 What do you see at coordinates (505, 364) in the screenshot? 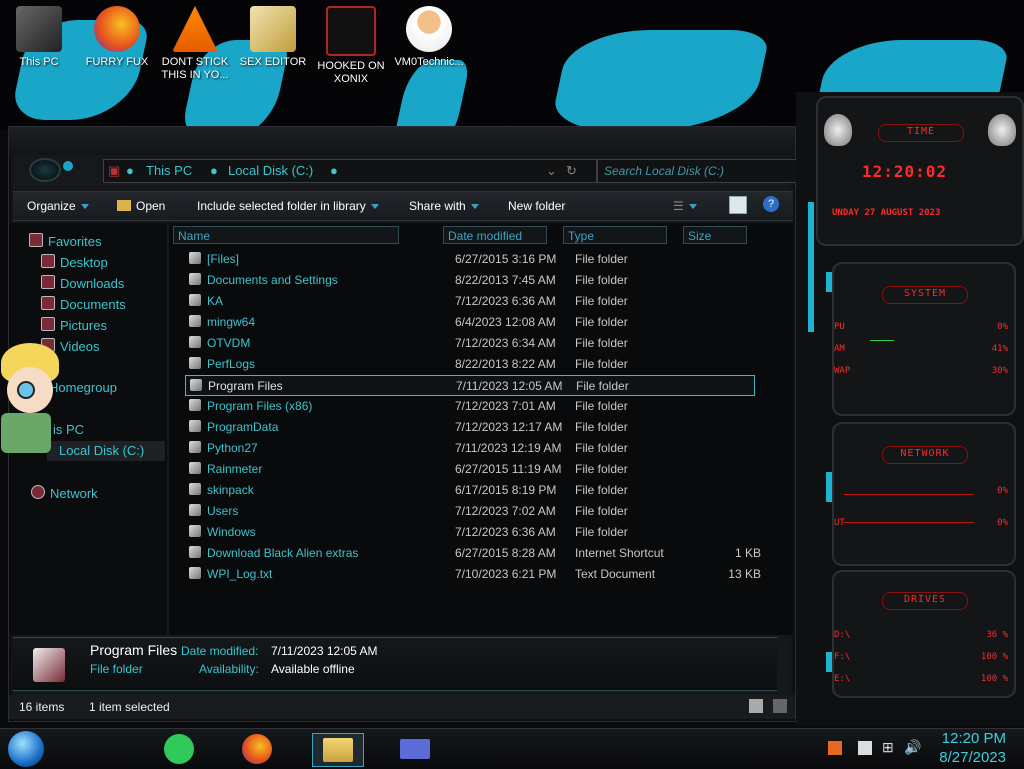
I see `file-date: 8/22/2013 8:22 AM` at bounding box center [505, 364].